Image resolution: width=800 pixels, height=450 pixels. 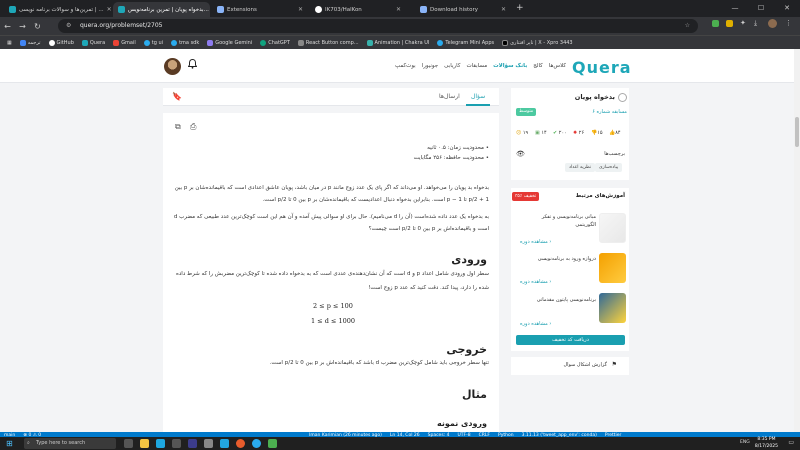 What do you see at coordinates (788, 23) in the screenshot?
I see `menu-icon: ⋮` at bounding box center [788, 23].